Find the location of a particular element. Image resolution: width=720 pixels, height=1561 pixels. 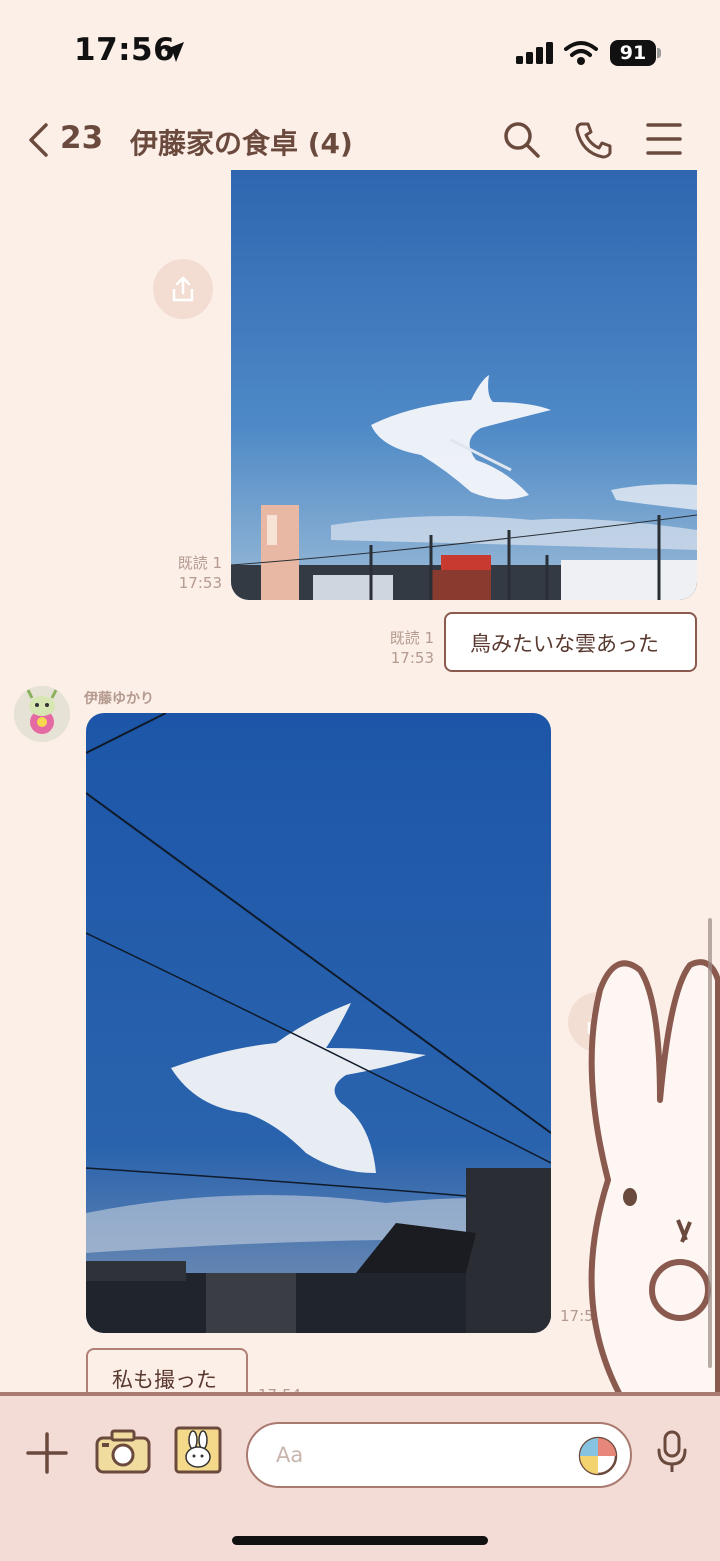

message-input-bar is located at coordinates (360, 1476).